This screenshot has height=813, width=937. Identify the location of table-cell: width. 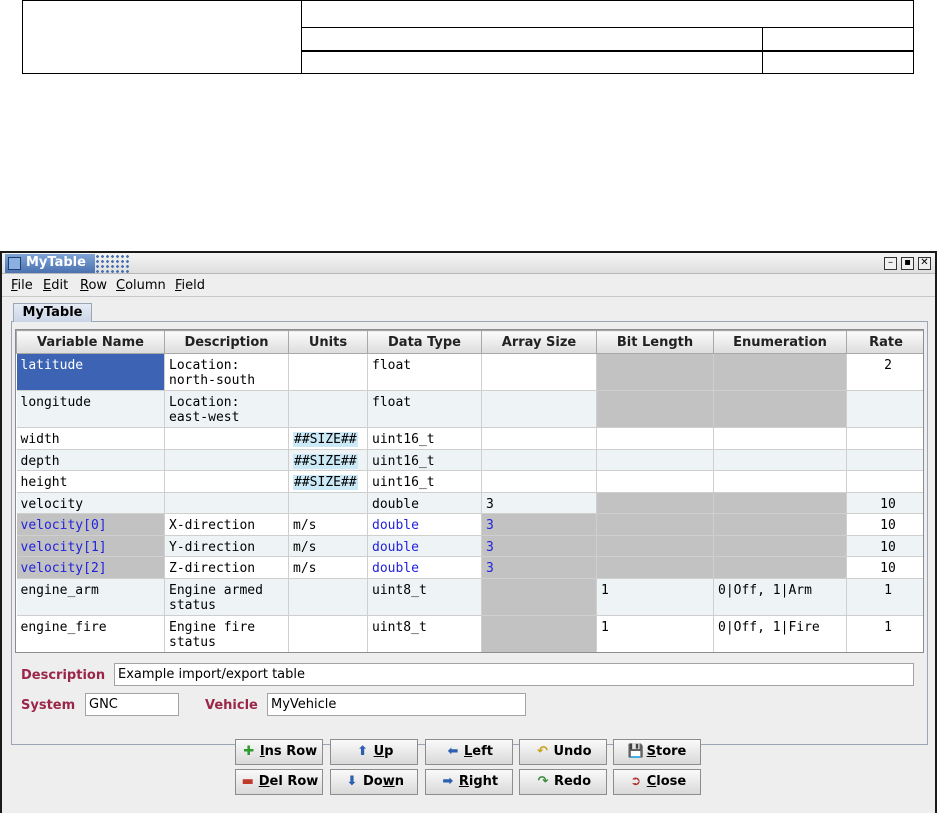
(90, 438).